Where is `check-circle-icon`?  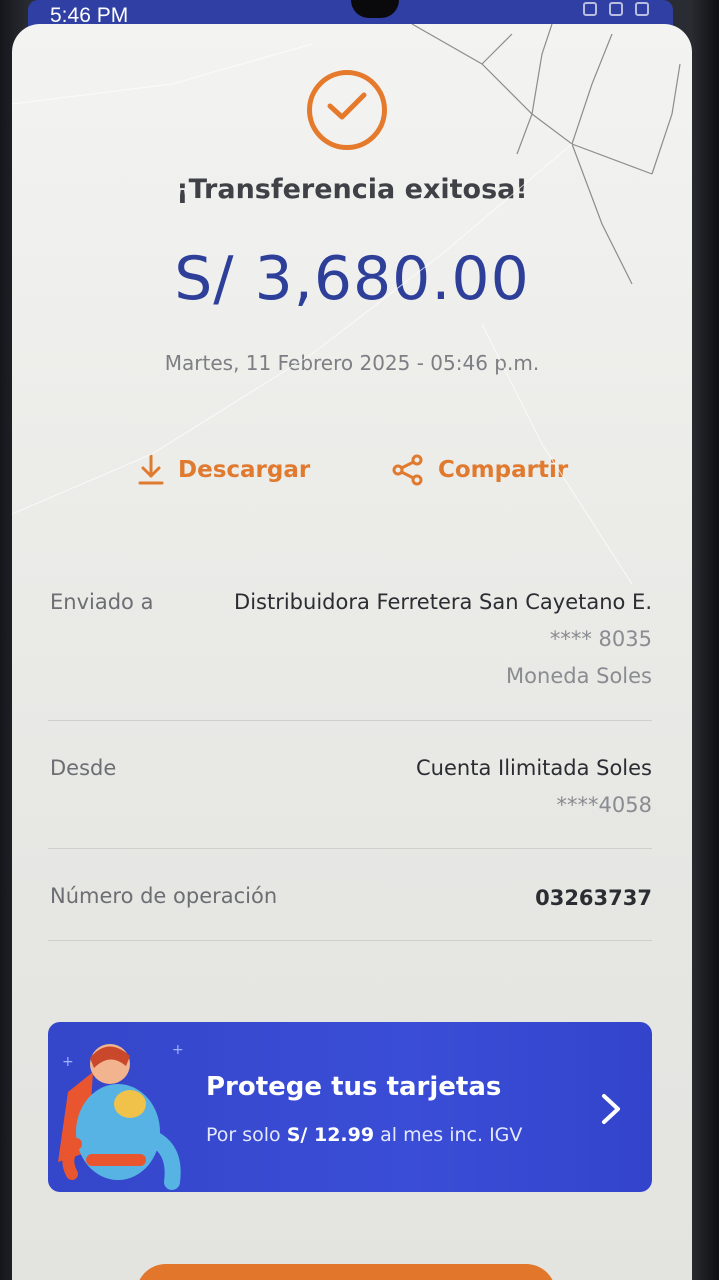
check-circle-icon is located at coordinates (347, 110).